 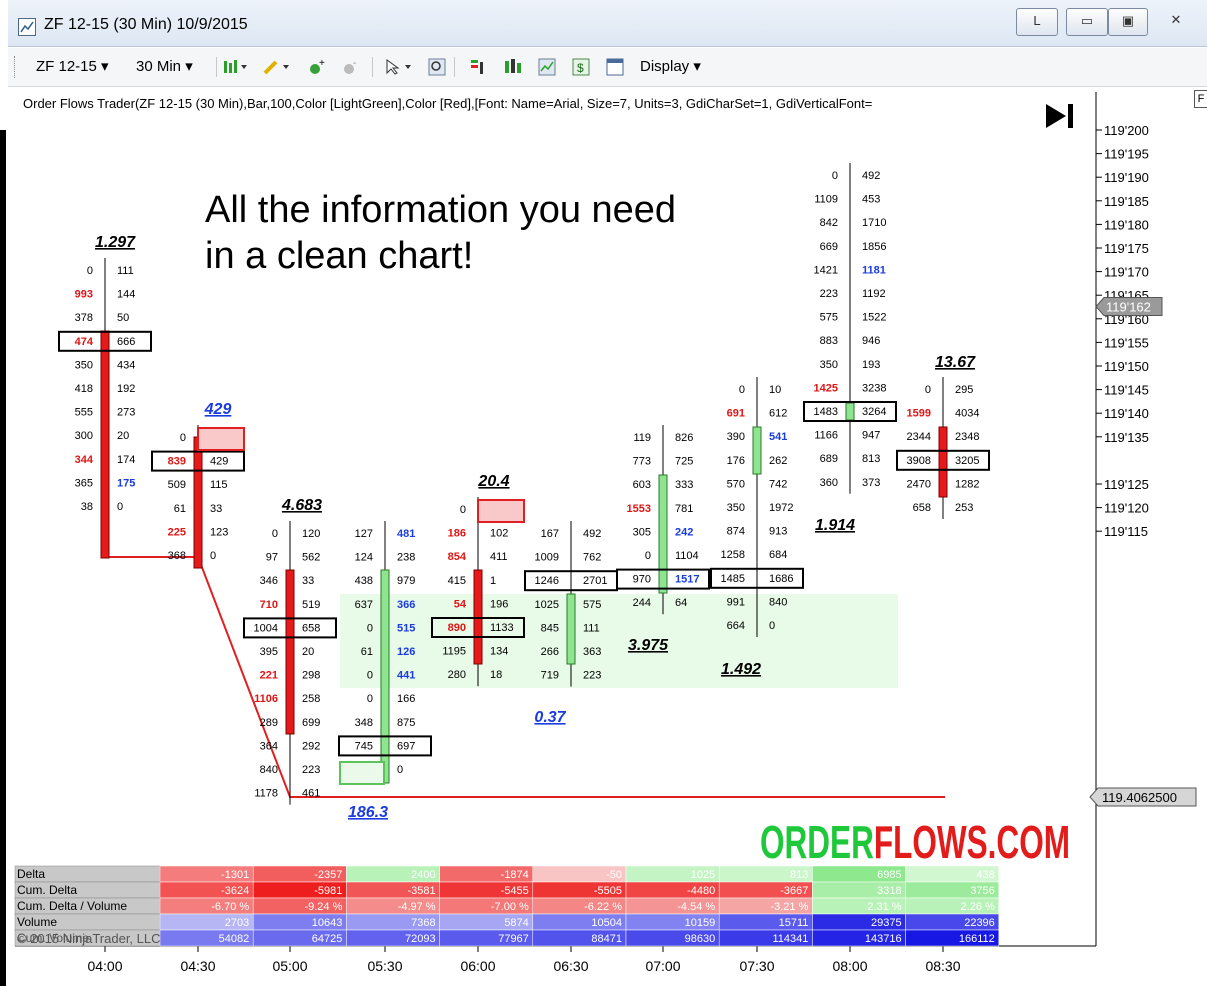 What do you see at coordinates (126, 460) in the screenshot?
I see `ask-volume: 174` at bounding box center [126, 460].